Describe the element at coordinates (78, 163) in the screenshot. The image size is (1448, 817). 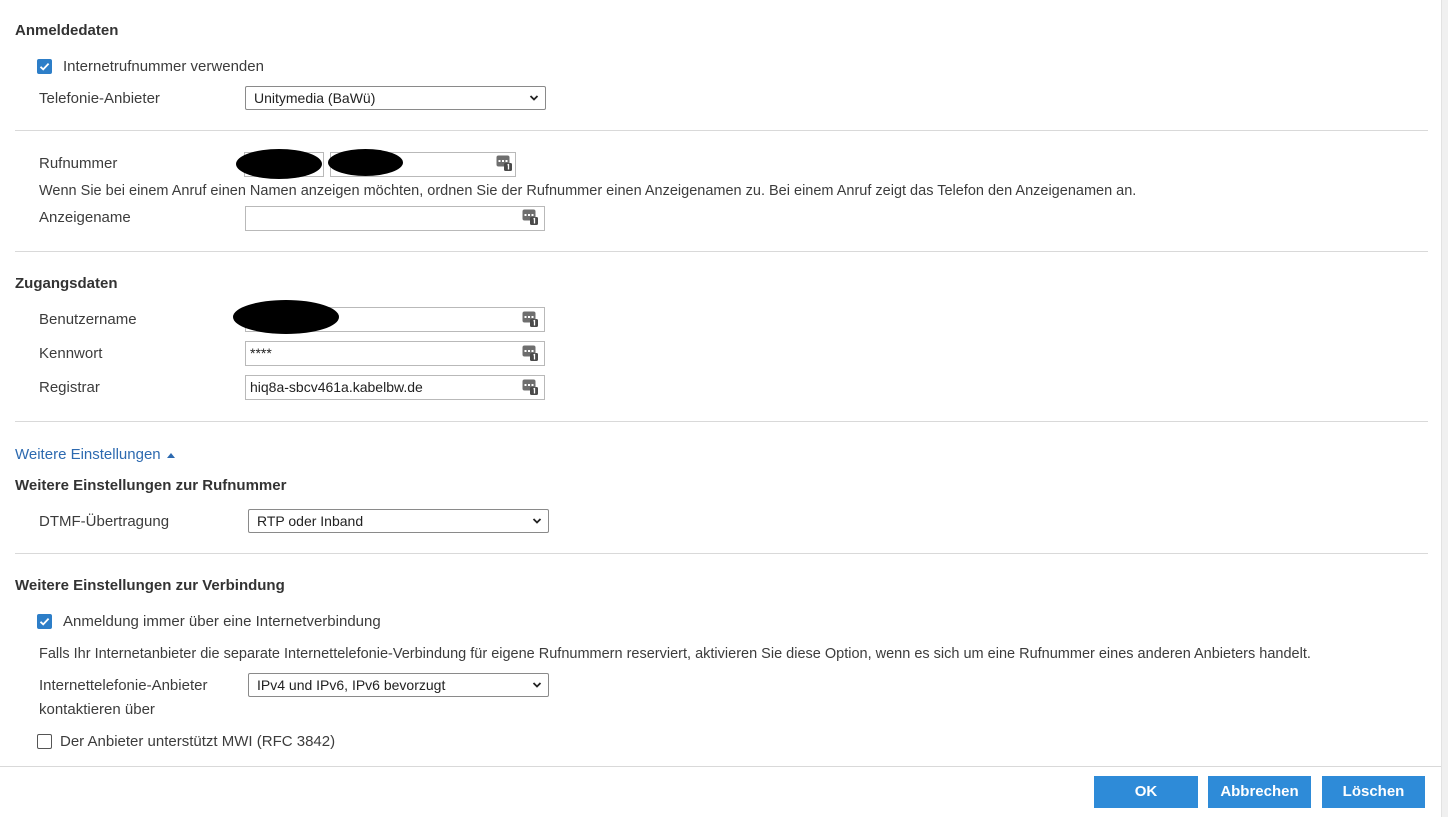
I see `rufnummer-label: Rufnummer` at that location.